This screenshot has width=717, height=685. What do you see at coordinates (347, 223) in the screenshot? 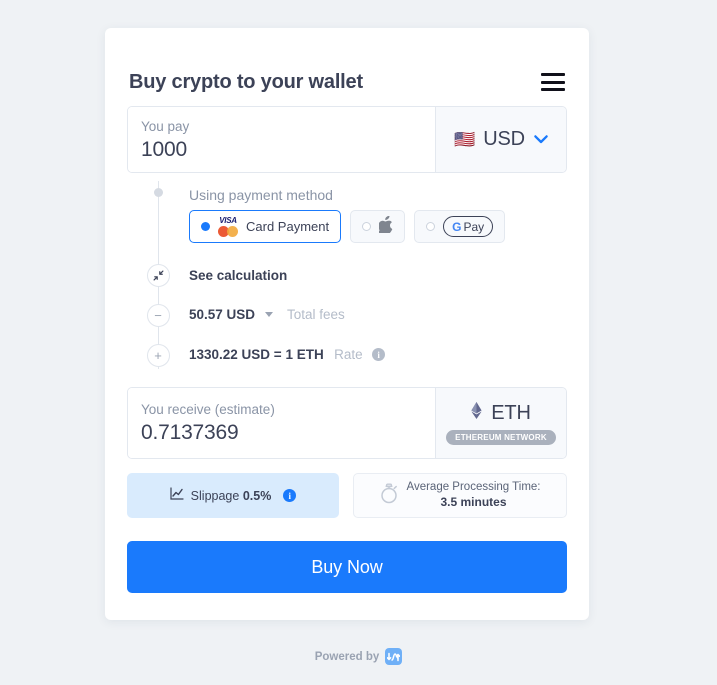
I see `payment-method-options: VISA Card Payment G Pay` at bounding box center [347, 223].